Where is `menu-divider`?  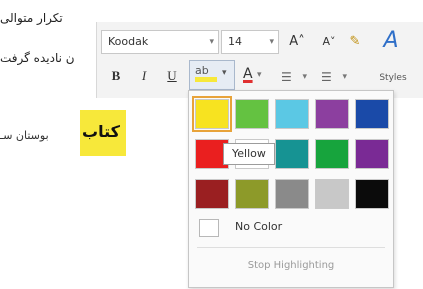
menu-divider is located at coordinates (291, 247).